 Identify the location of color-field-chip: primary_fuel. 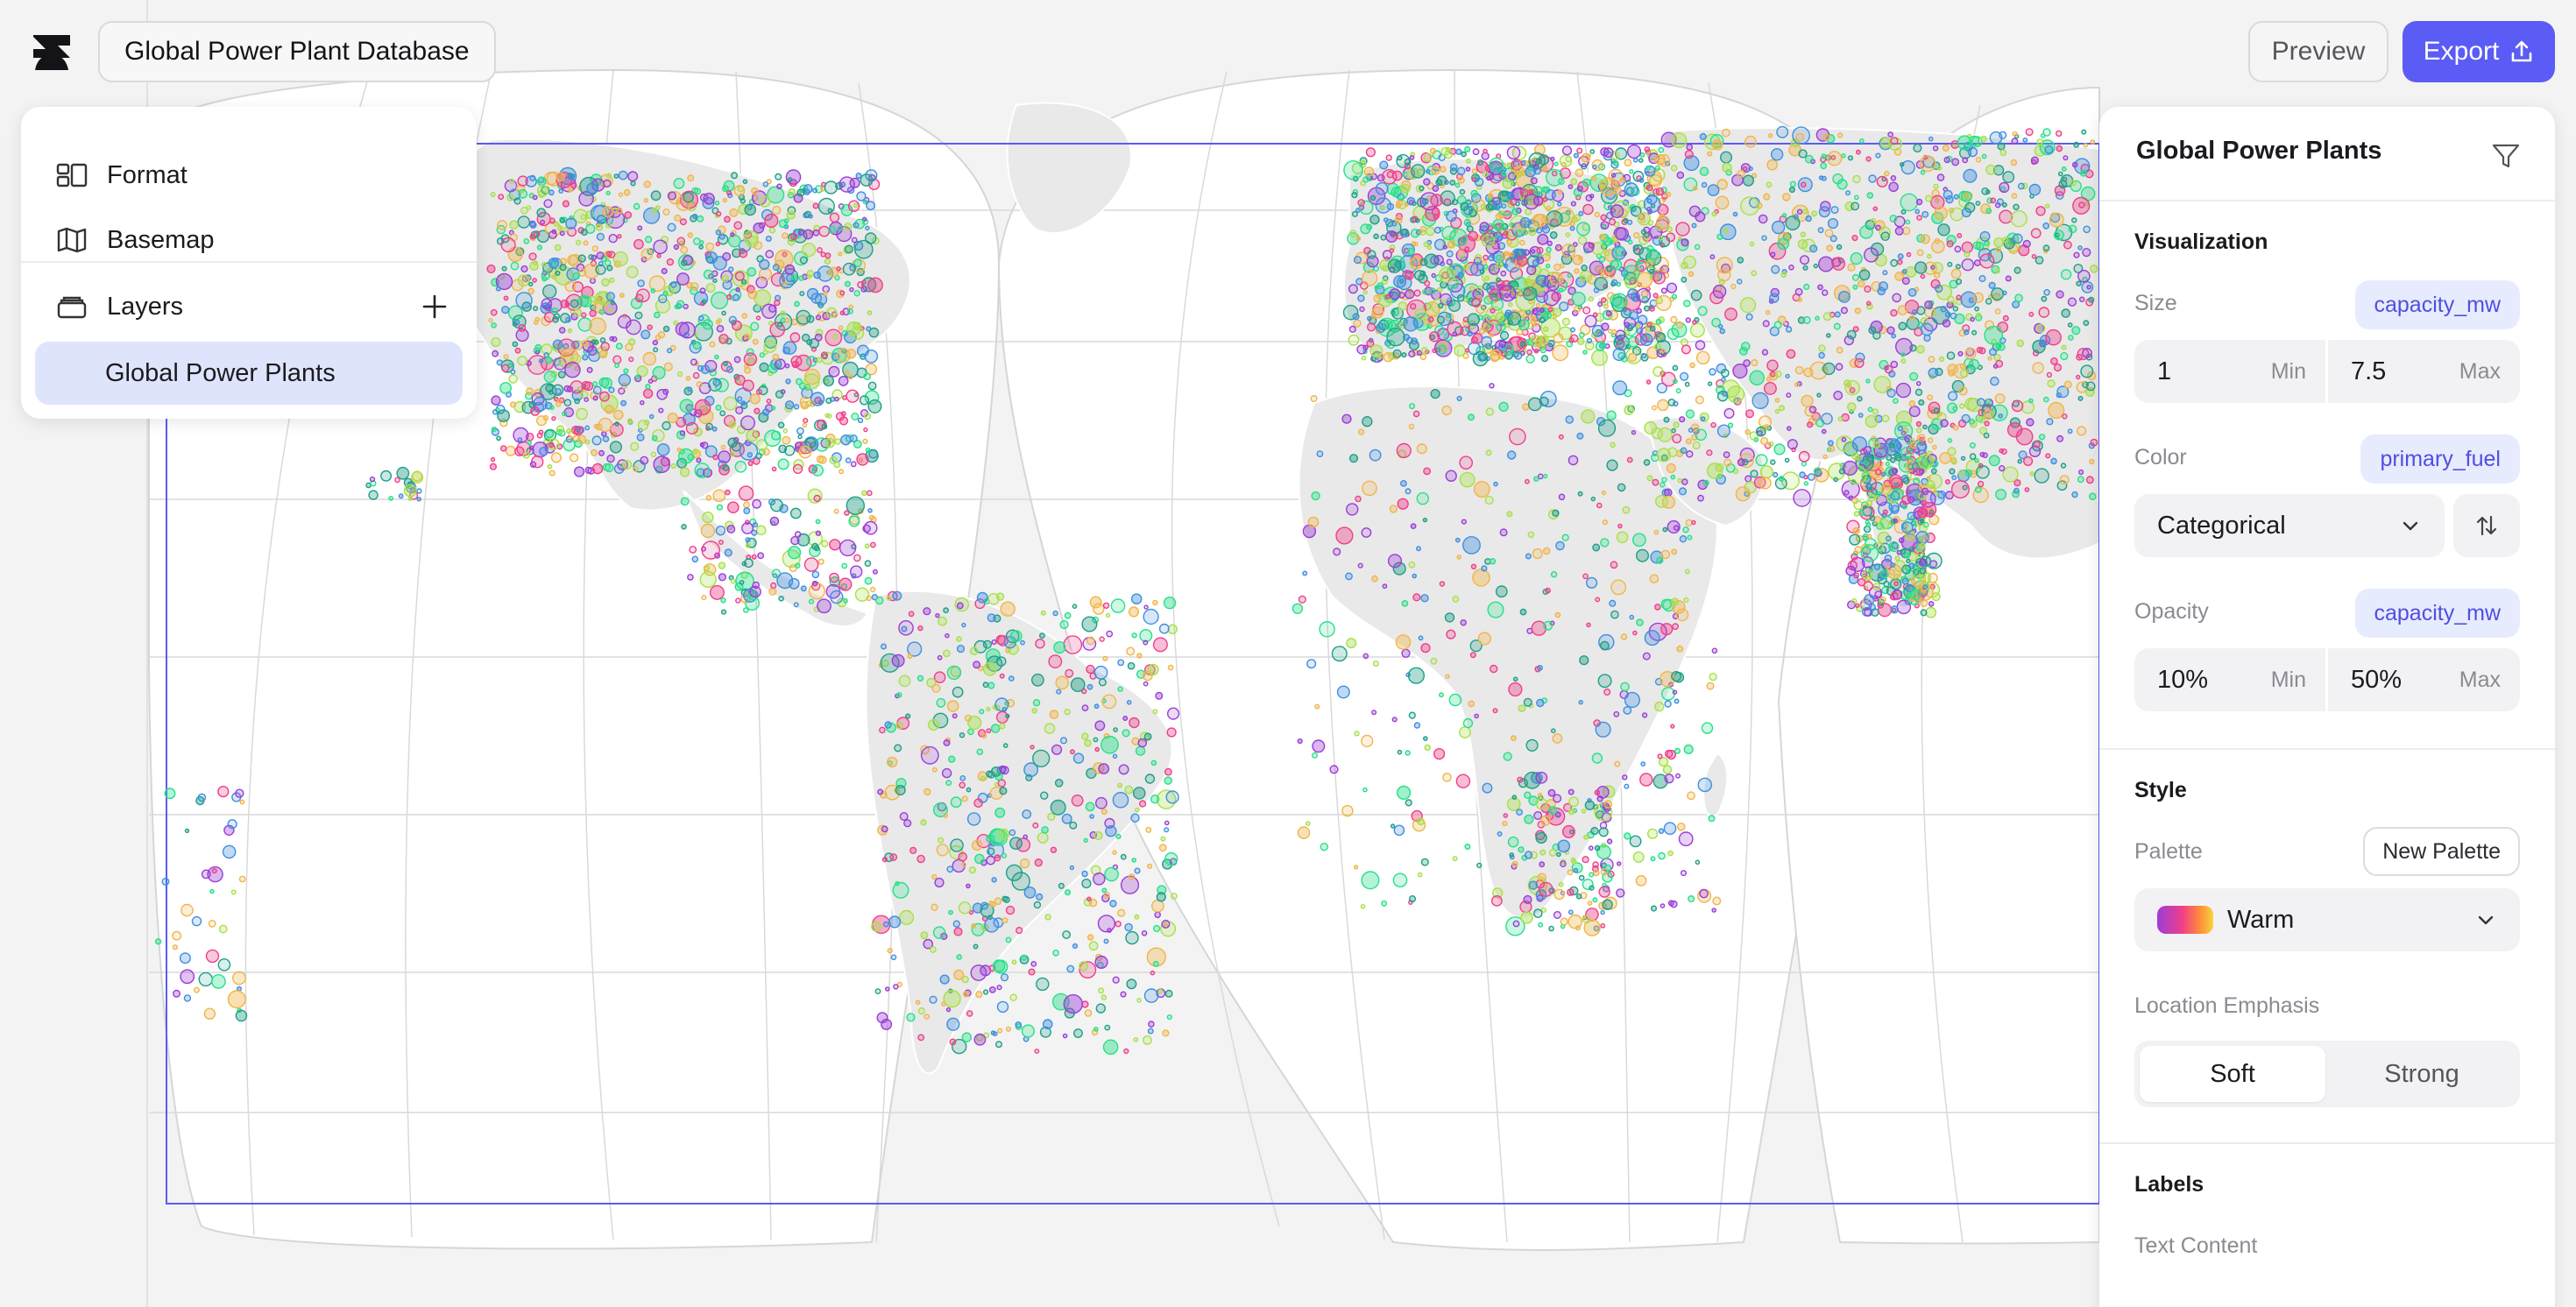
(2440, 459).